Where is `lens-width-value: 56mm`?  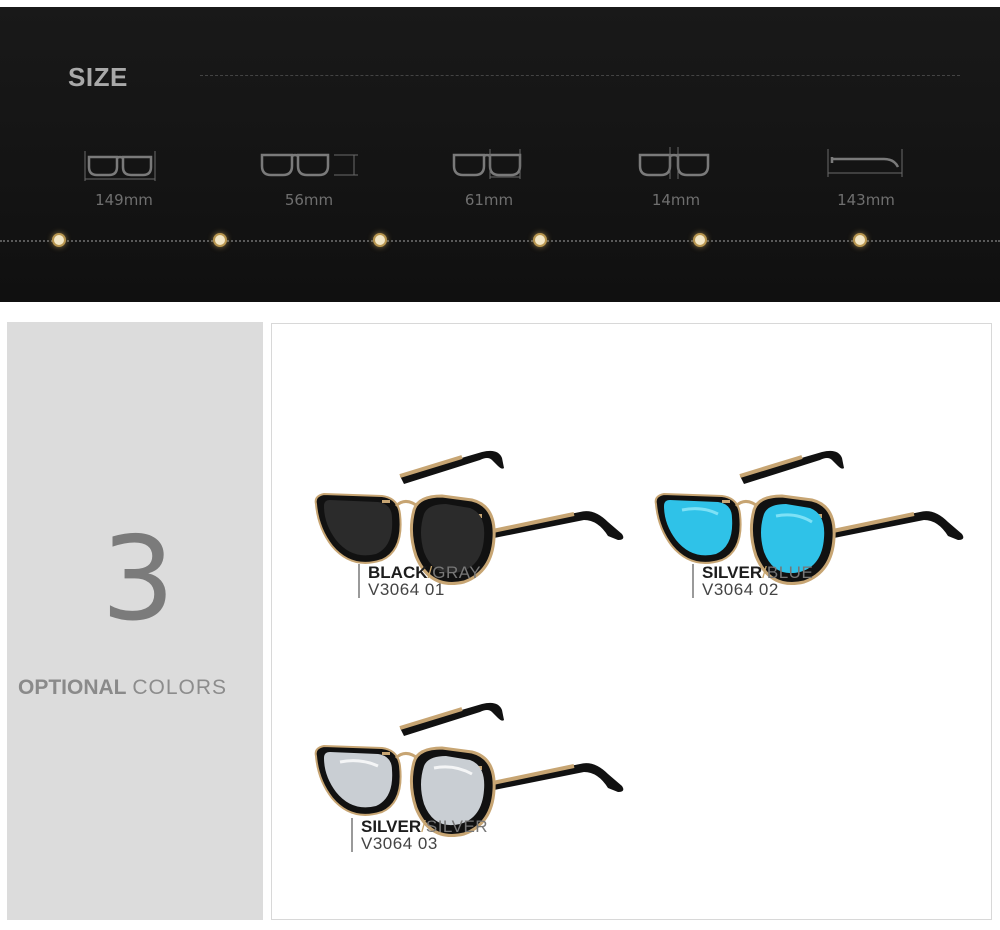
lens-width-value: 56mm is located at coordinates (309, 200).